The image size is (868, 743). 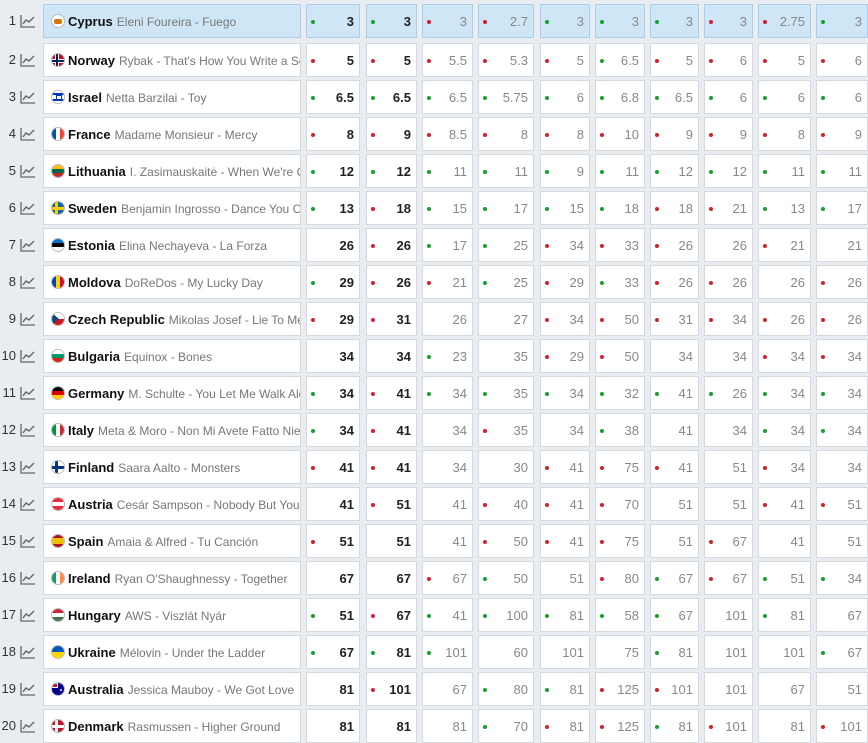 What do you see at coordinates (506, 60) in the screenshot?
I see `odds-cell: 5.3` at bounding box center [506, 60].